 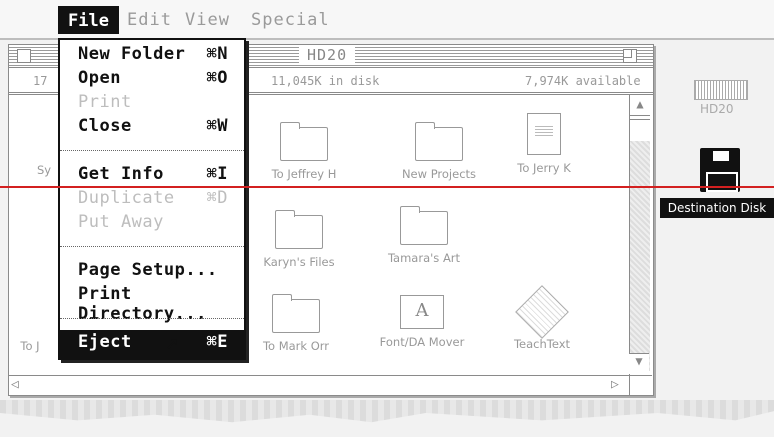 What do you see at coordinates (40, 81) in the screenshot?
I see `item-count: 17` at bounding box center [40, 81].